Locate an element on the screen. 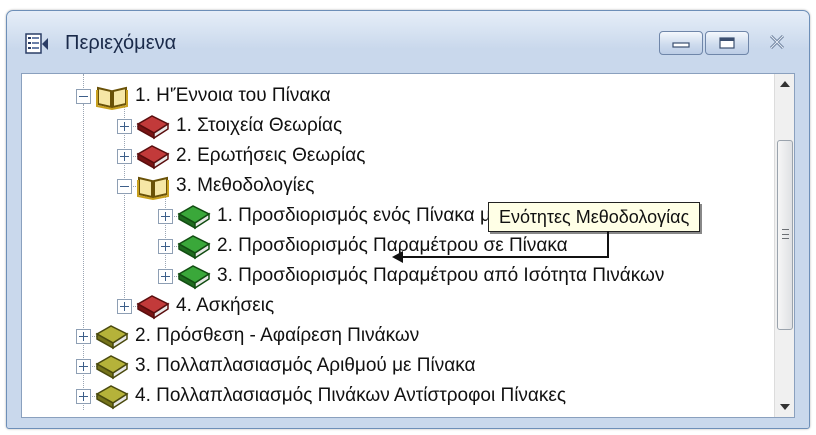 This screenshot has width=816, height=435. scroll-up-arrow-icon is located at coordinates (785, 84).